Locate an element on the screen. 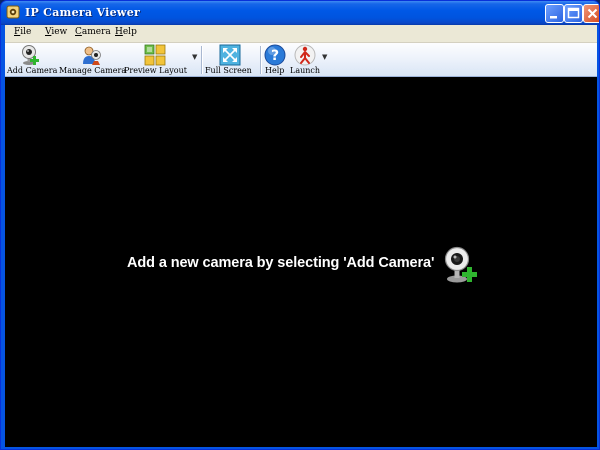  preview-layout-label: Preview Layout is located at coordinates (155, 70).